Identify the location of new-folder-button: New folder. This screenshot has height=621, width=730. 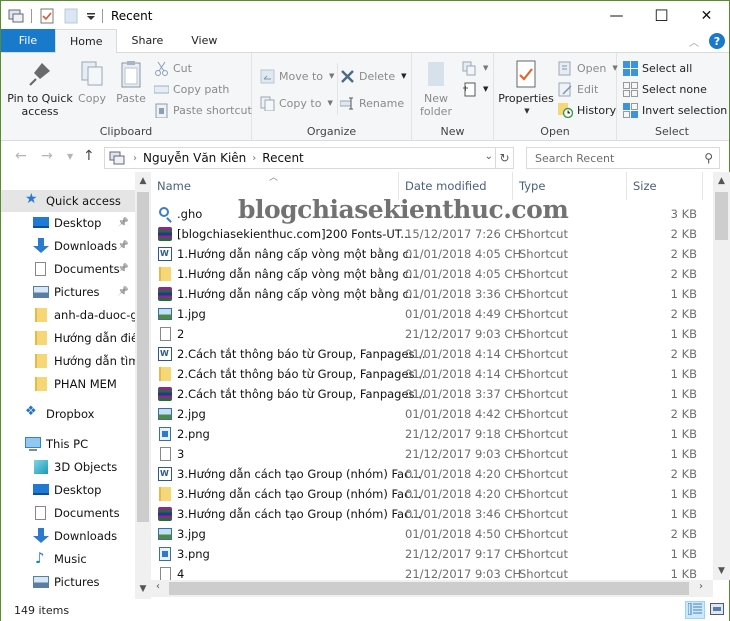
(436, 88).